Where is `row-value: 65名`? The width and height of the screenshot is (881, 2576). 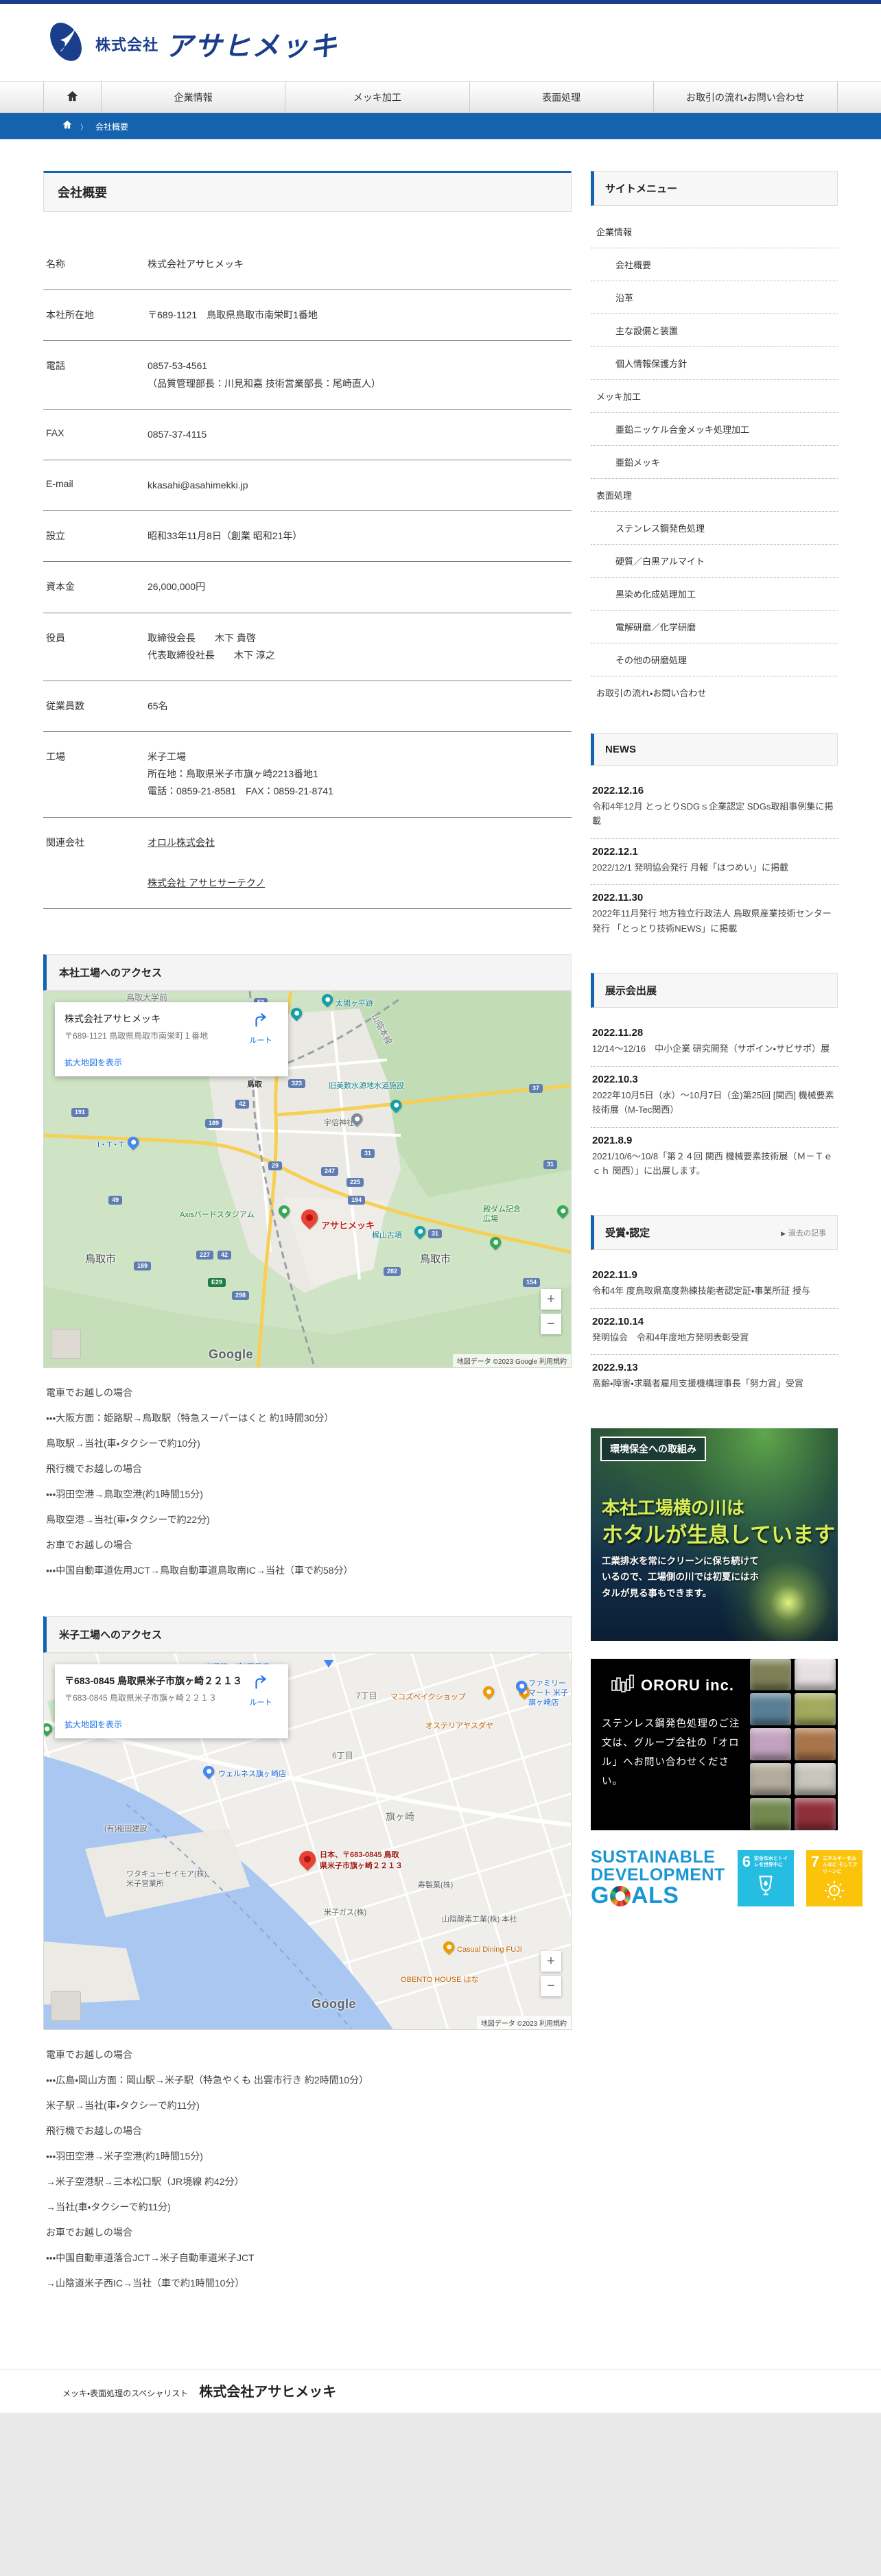
row-value: 65名 is located at coordinates (158, 705).